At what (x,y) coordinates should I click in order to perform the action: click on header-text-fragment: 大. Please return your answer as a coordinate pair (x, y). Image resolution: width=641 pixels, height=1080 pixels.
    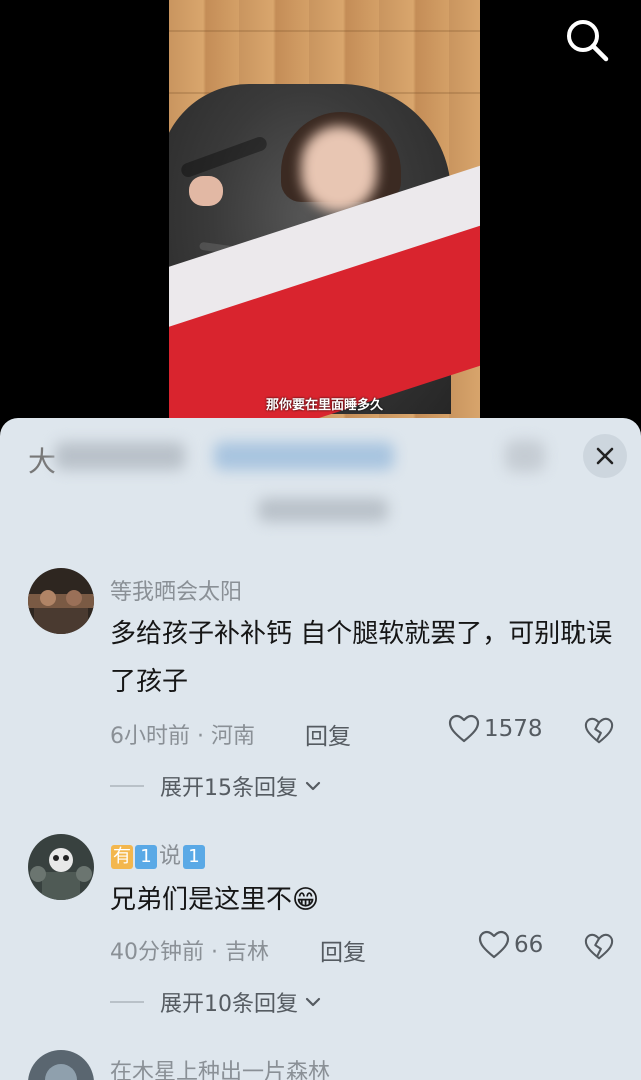
    Looking at the image, I should click on (42, 461).